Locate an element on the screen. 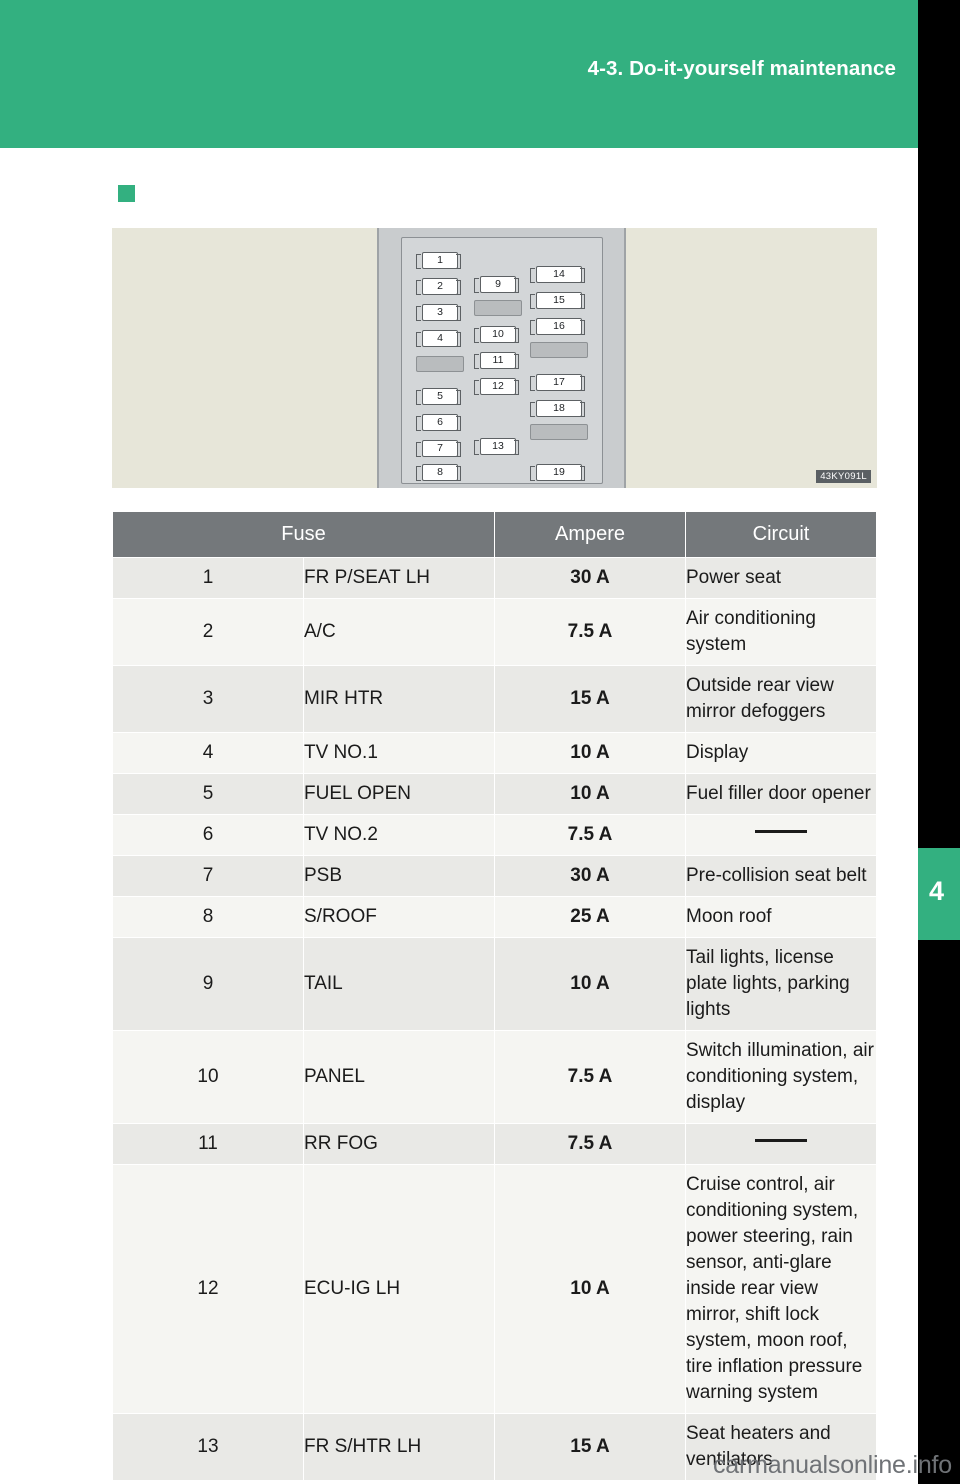  cell-fuse-name: S/ROOF is located at coordinates (399, 917).